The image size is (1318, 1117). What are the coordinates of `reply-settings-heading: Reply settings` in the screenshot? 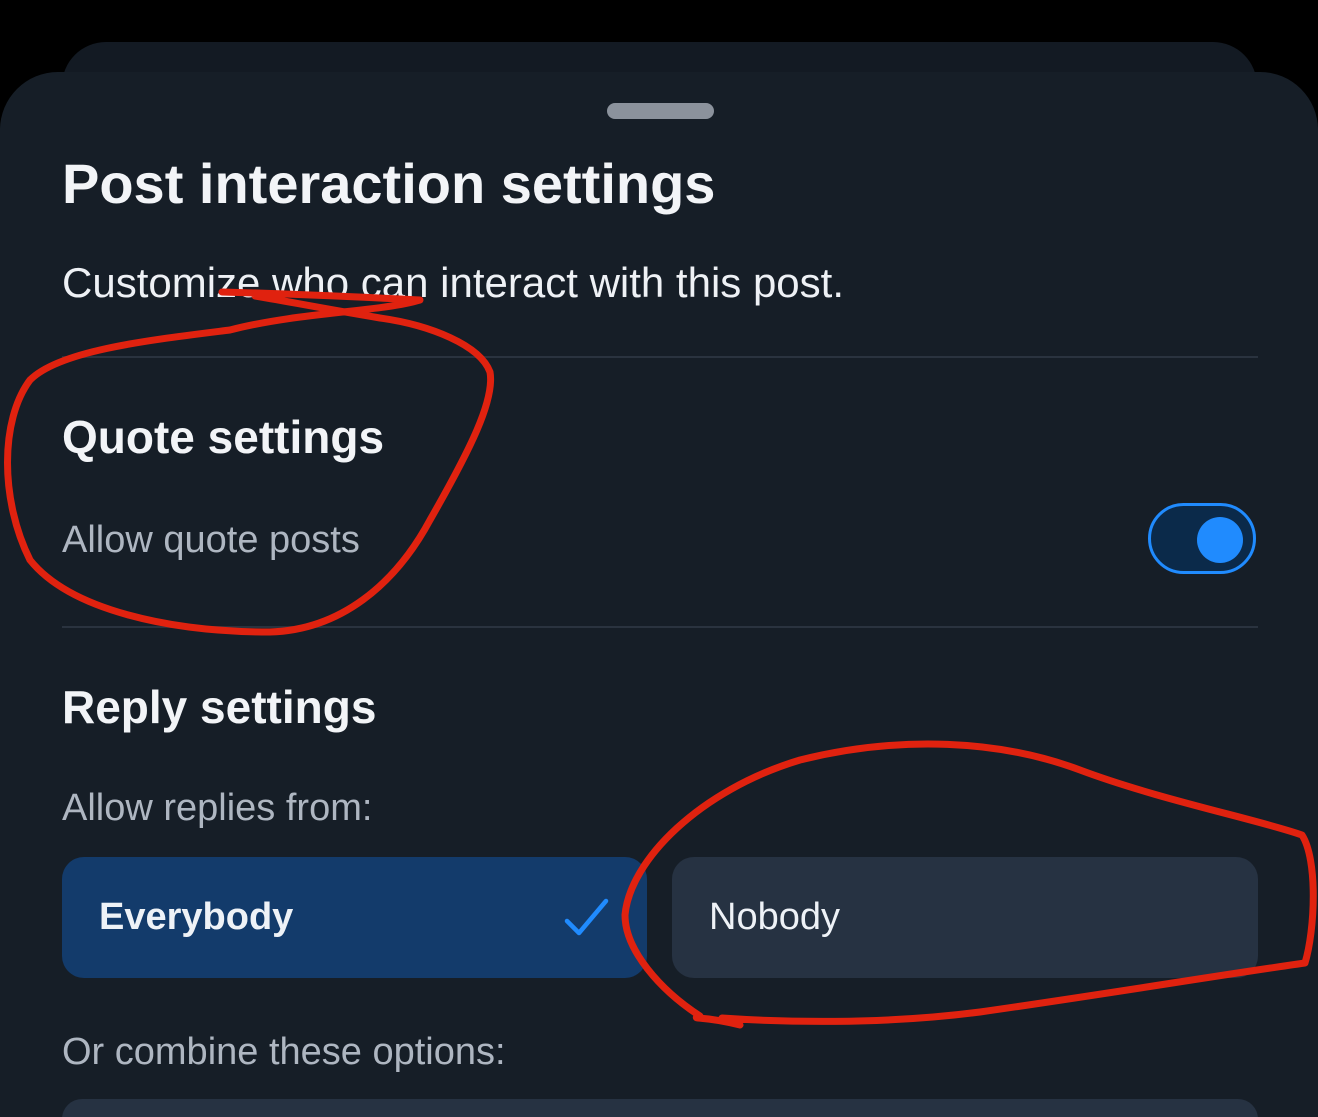 It's located at (219, 707).